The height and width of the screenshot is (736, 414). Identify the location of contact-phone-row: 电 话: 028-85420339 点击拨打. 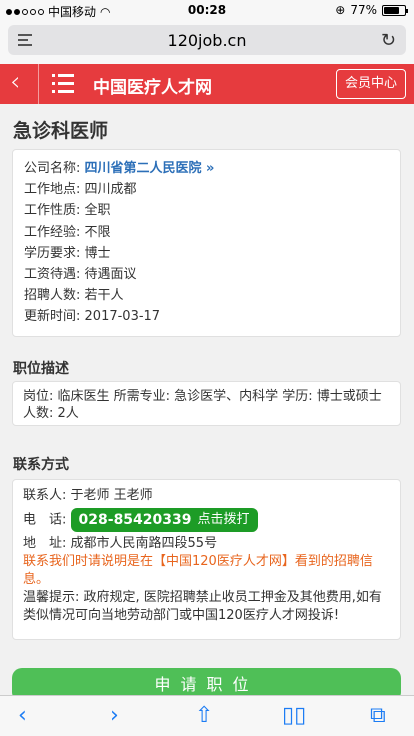
(206, 520).